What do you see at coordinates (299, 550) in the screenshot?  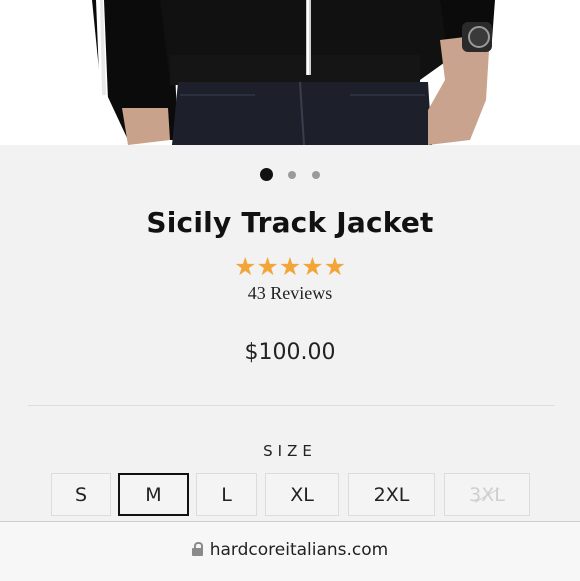 I see `url-text: hardcoreitalians.com` at bounding box center [299, 550].